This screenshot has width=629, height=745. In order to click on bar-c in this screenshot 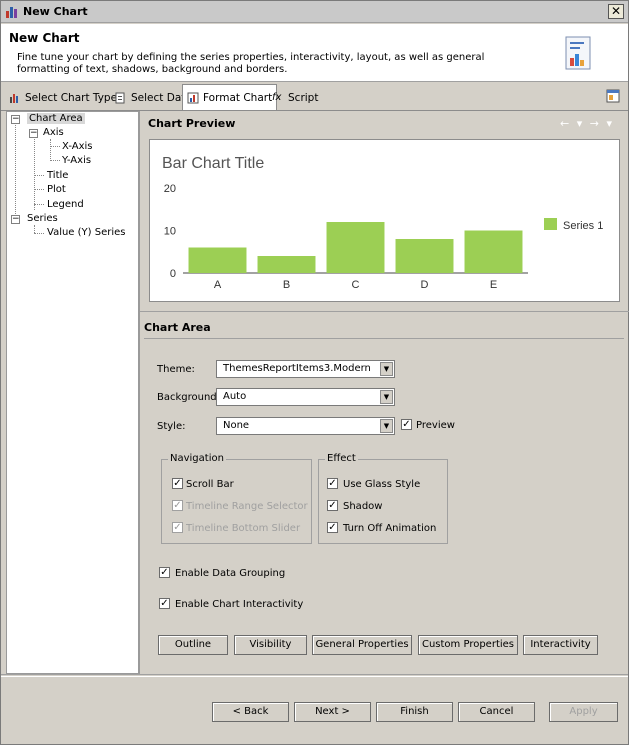, I will do `click(355, 247)`.